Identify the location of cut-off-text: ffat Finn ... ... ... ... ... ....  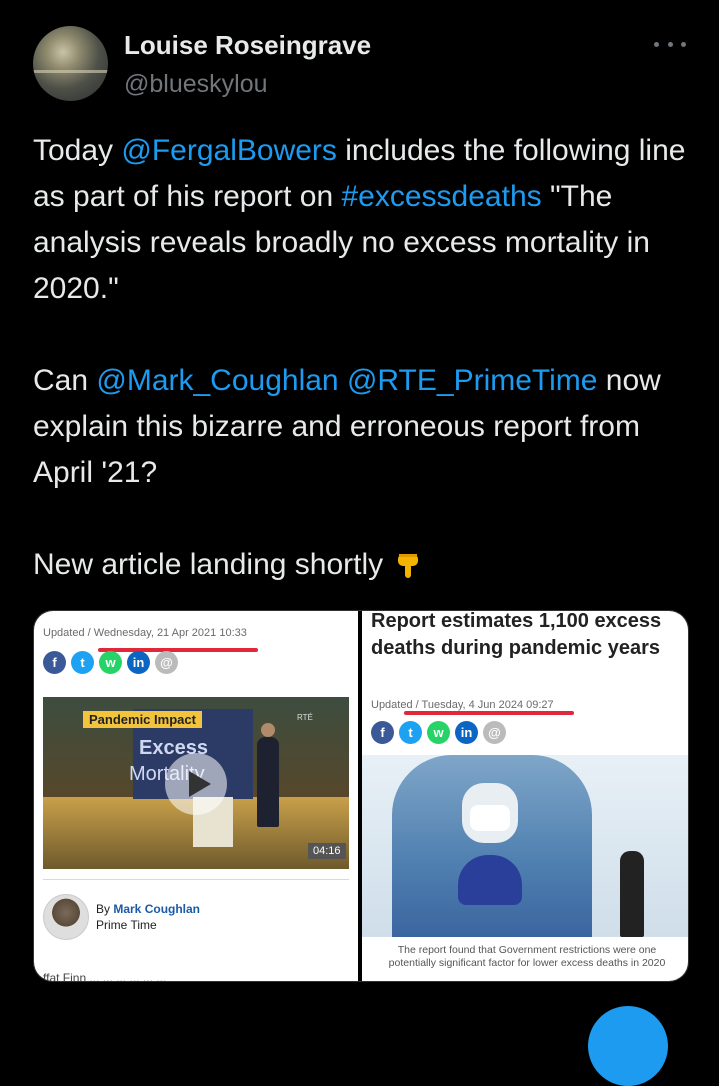
(105, 976).